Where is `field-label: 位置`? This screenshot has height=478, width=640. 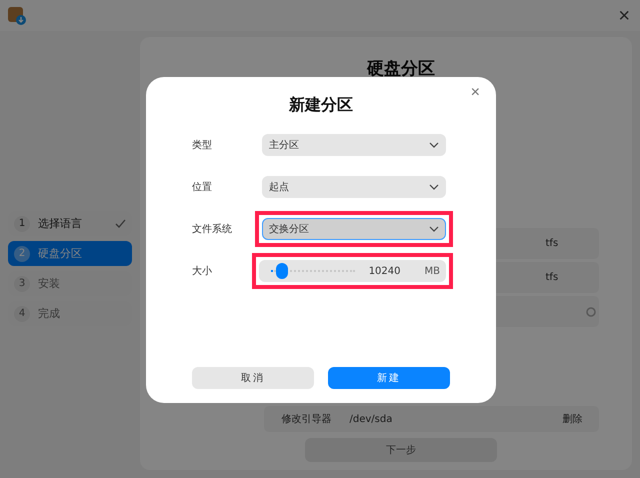 field-label: 位置 is located at coordinates (202, 187).